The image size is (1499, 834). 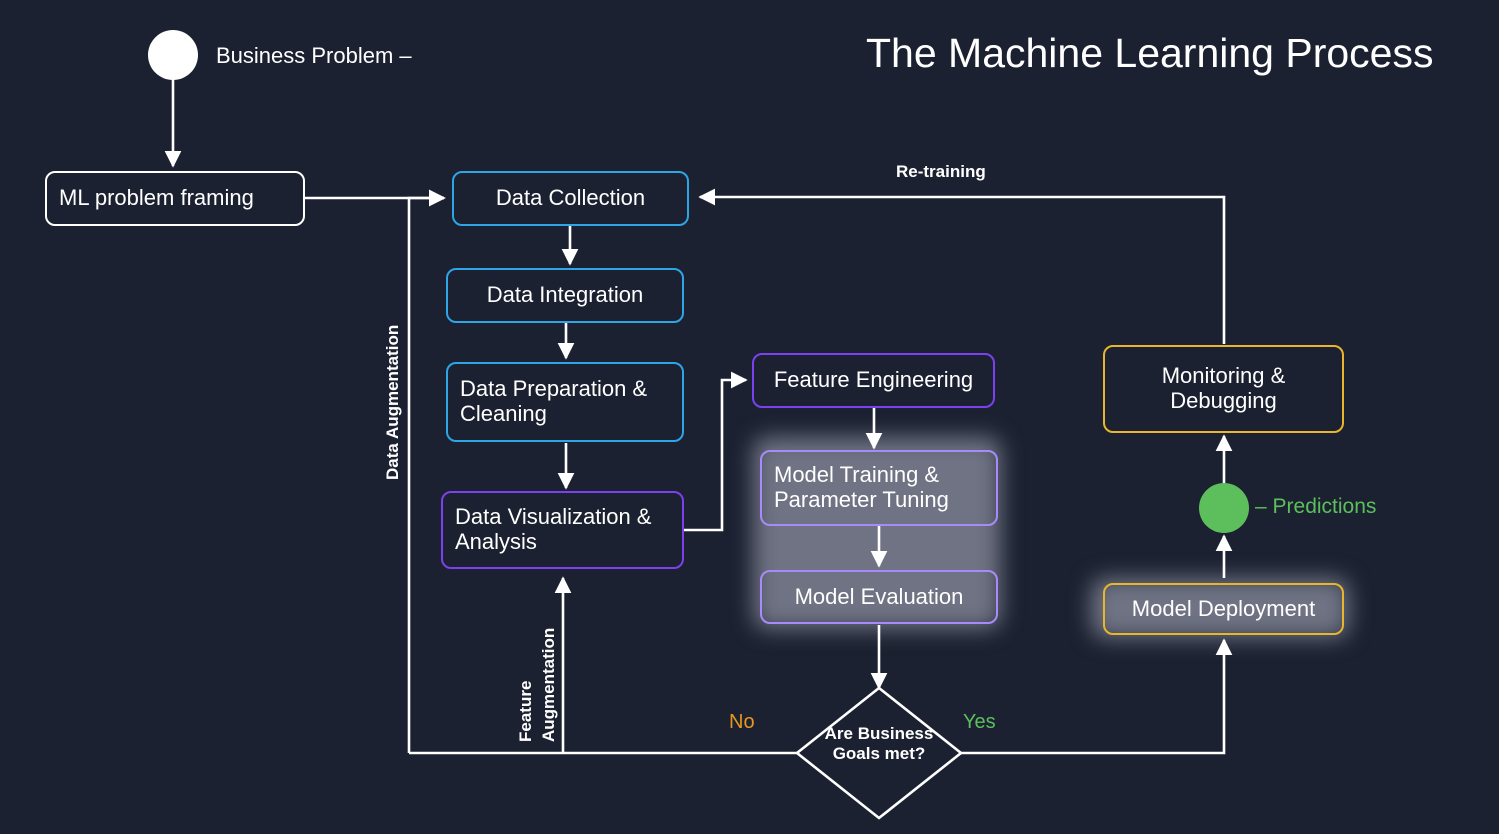 What do you see at coordinates (392, 402) in the screenshot?
I see `data-augmentation-label: Data Augmentation` at bounding box center [392, 402].